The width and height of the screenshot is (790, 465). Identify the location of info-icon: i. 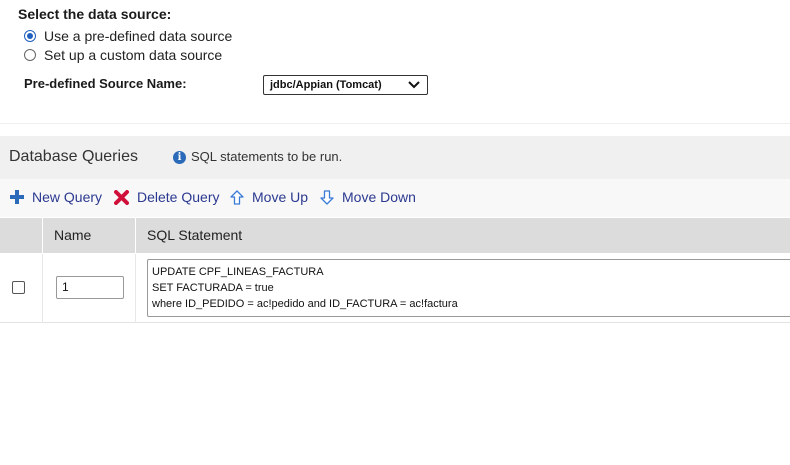
(179, 157).